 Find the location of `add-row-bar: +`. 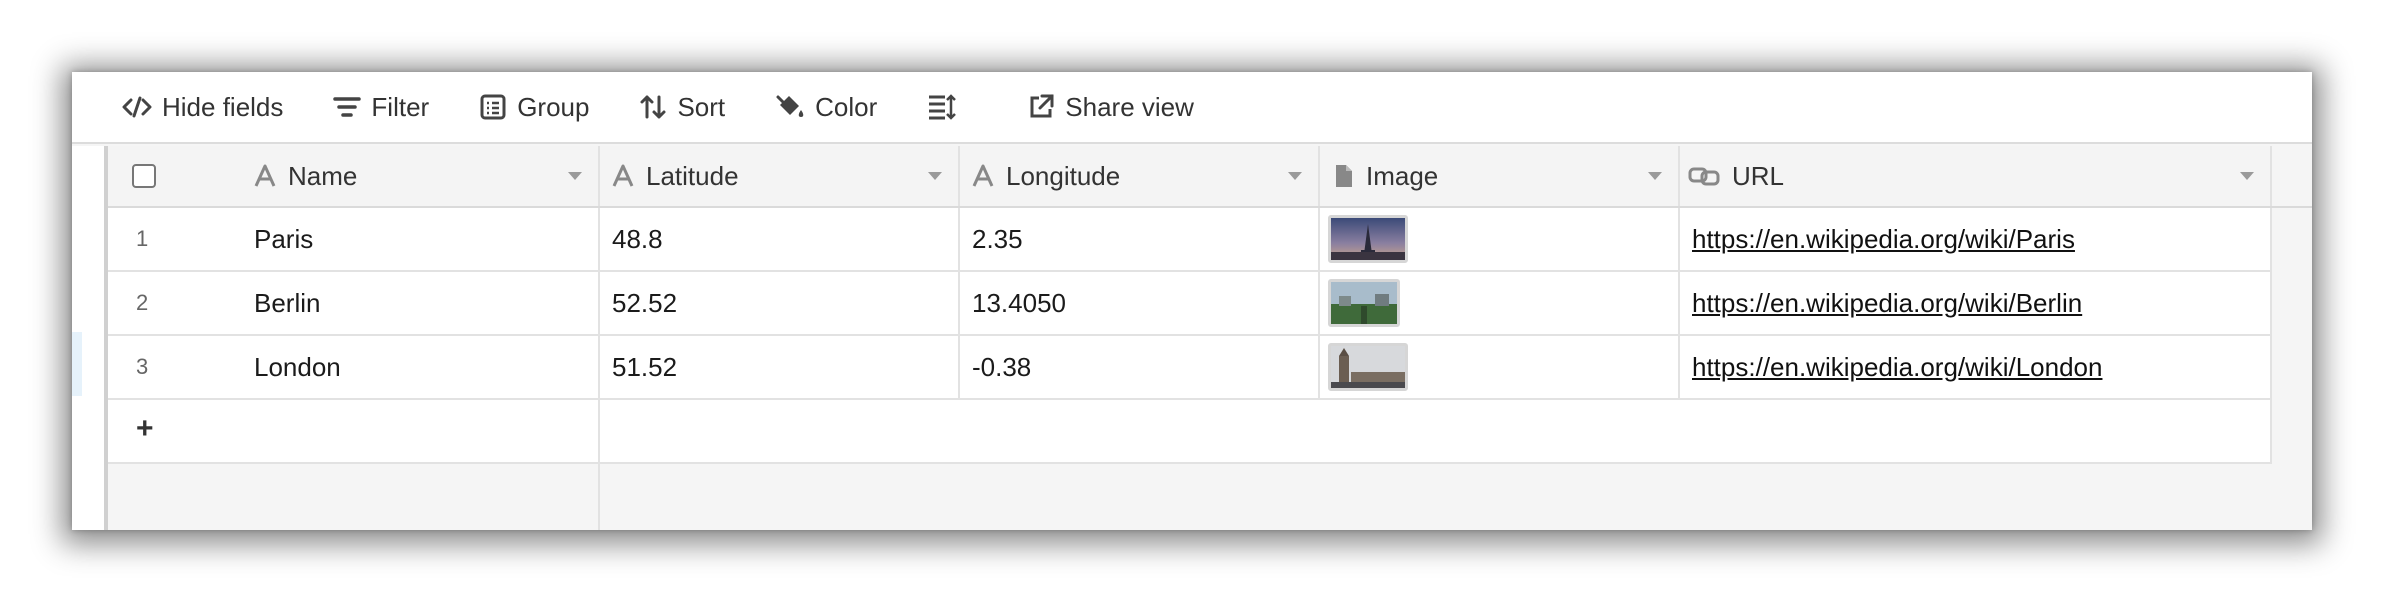

add-row-bar: + is located at coordinates (1190, 432).